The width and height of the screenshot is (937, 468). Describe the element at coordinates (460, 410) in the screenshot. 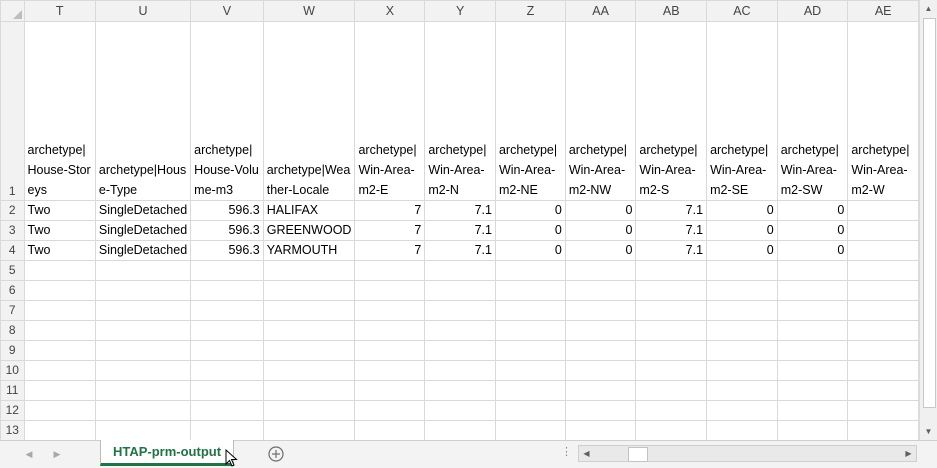

I see `cell-Y12` at that location.